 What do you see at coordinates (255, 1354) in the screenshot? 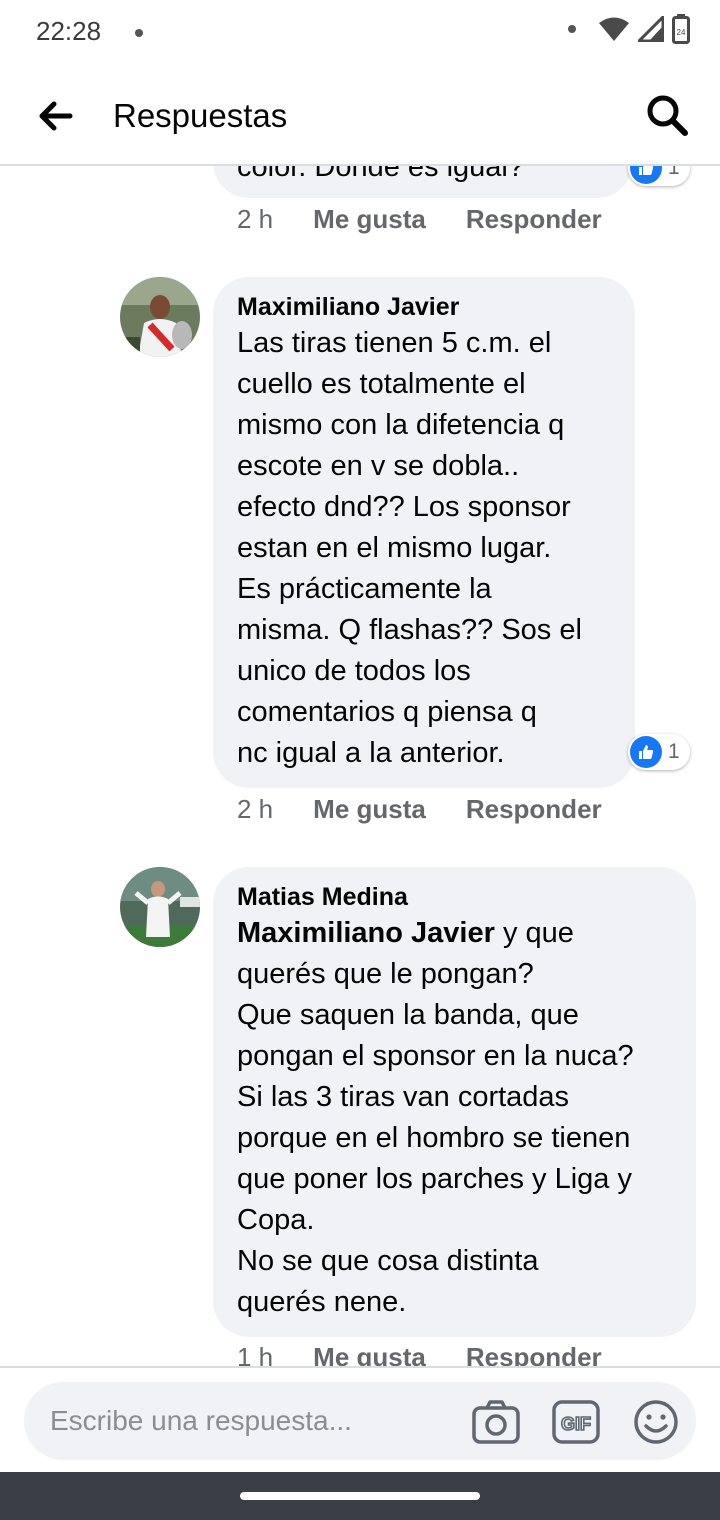
I see `comment-time: 1 h` at bounding box center [255, 1354].